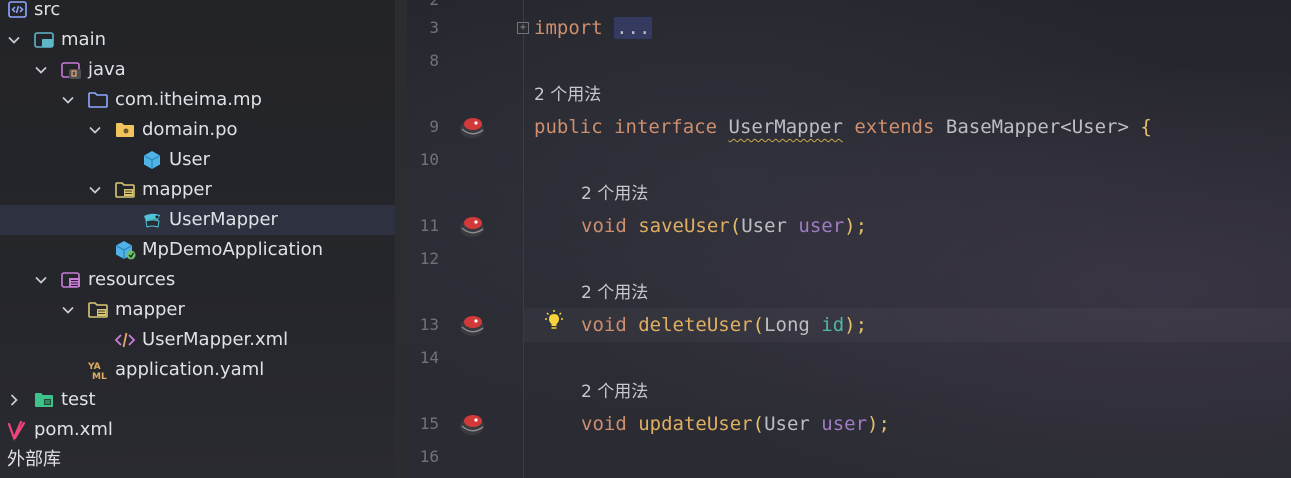 The height and width of the screenshot is (478, 1291). Describe the element at coordinates (203, 12) in the screenshot. I see `tree-item-src: src` at that location.